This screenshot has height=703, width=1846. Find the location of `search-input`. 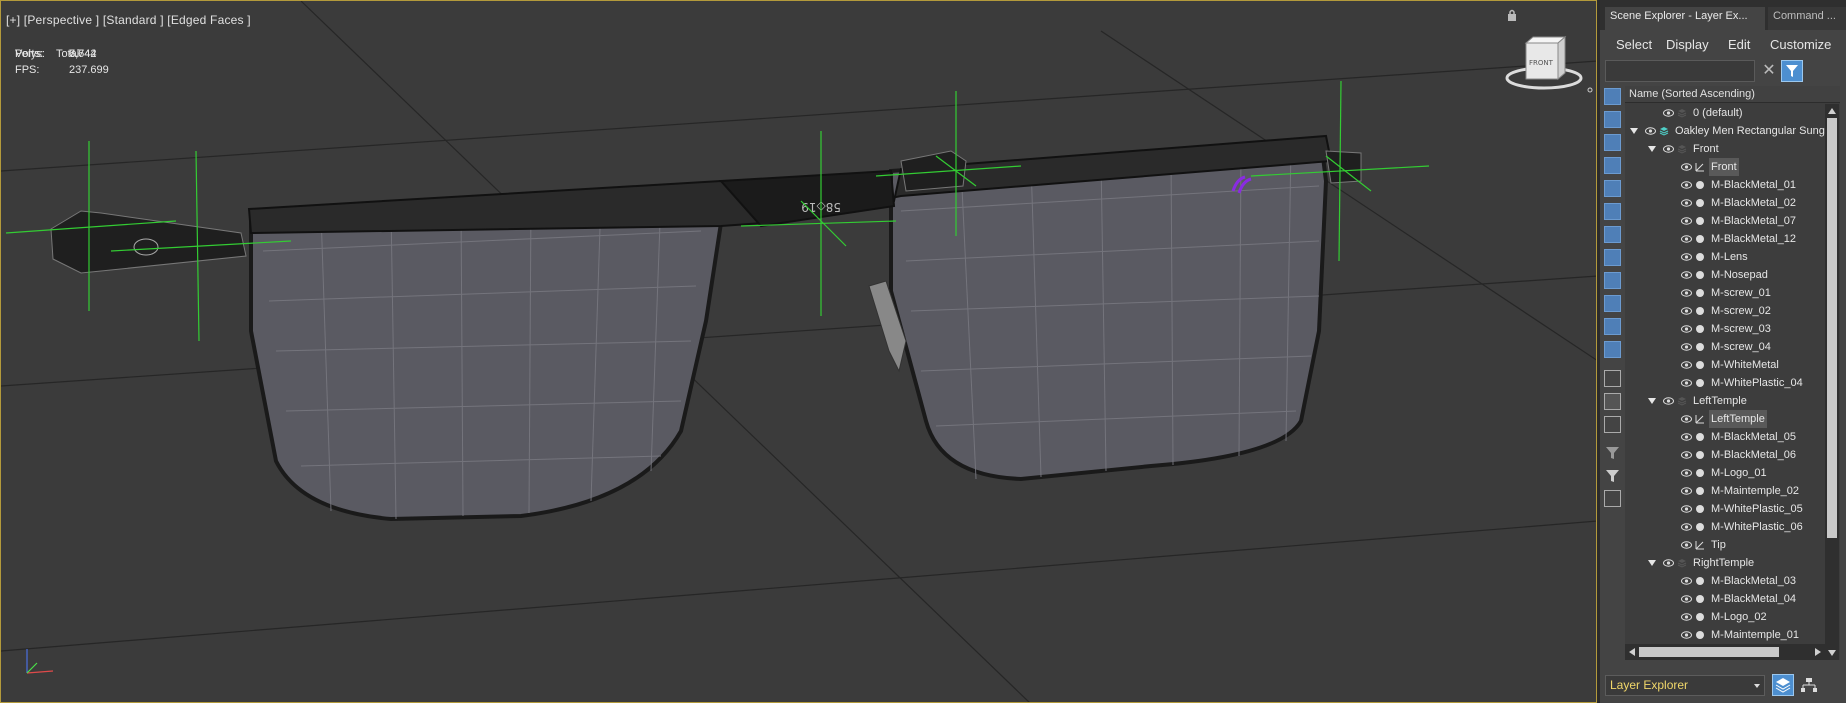

search-input is located at coordinates (1680, 71).